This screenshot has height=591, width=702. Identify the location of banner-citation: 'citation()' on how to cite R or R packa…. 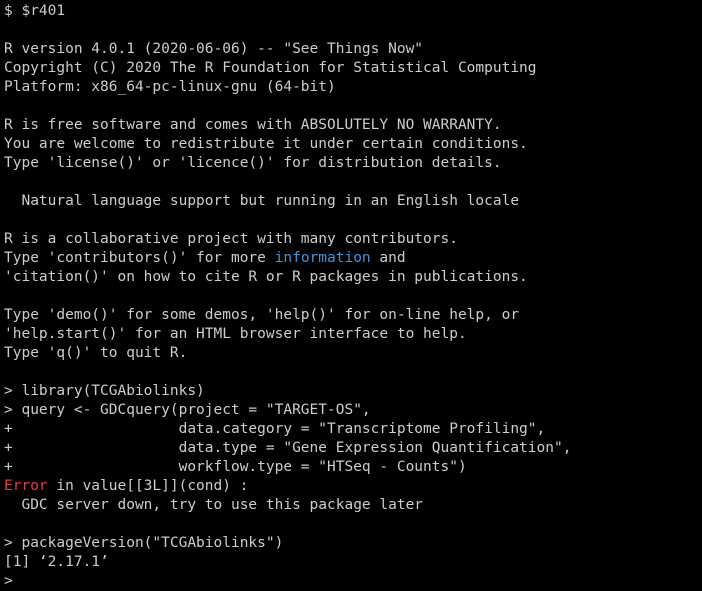
(266, 277).